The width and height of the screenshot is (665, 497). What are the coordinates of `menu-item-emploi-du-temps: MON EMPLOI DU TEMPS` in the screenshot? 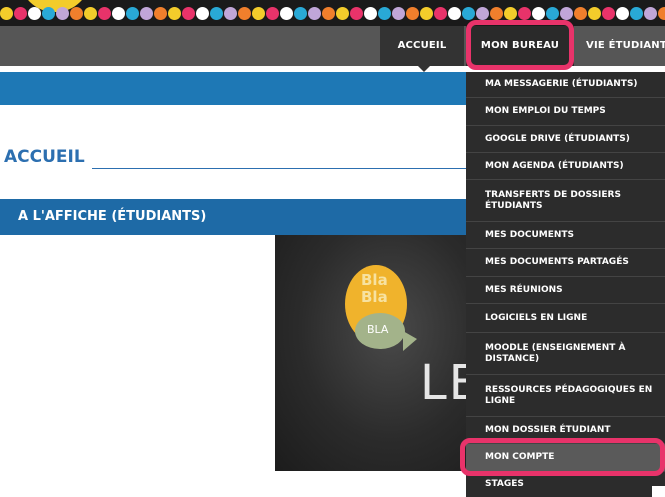 It's located at (565, 112).